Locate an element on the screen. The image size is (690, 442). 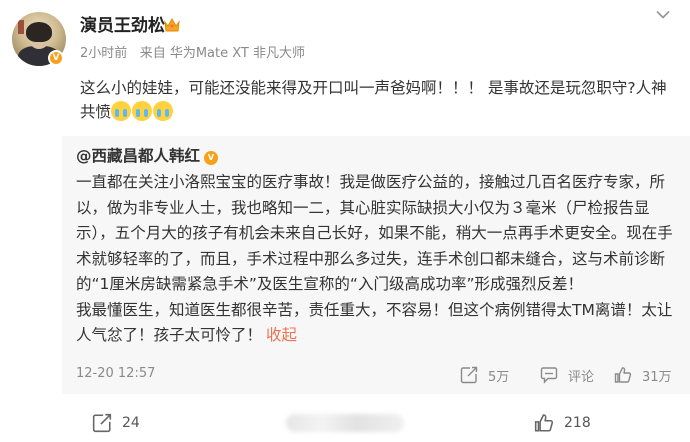
collapse-link: 收起 is located at coordinates (281, 335).